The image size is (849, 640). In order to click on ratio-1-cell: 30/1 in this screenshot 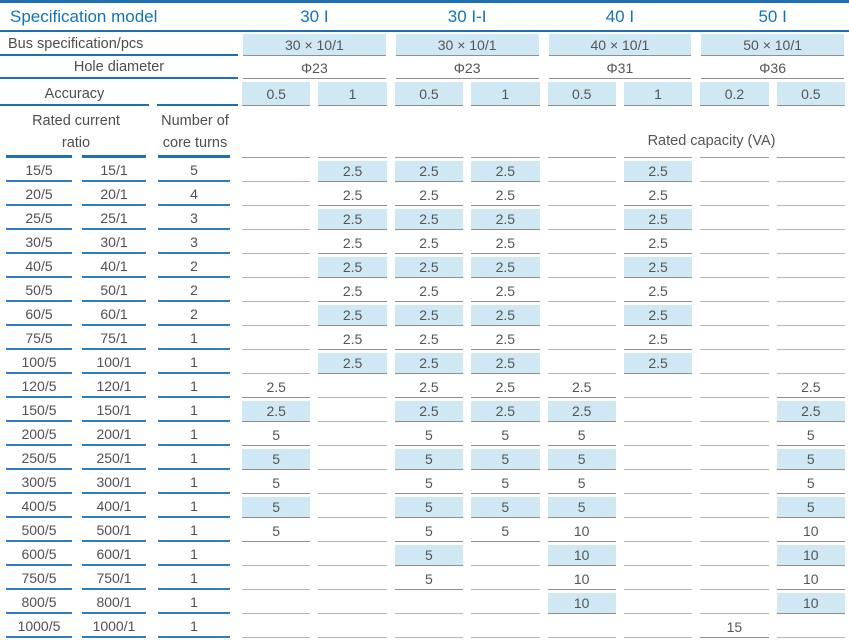, I will do `click(114, 242)`.